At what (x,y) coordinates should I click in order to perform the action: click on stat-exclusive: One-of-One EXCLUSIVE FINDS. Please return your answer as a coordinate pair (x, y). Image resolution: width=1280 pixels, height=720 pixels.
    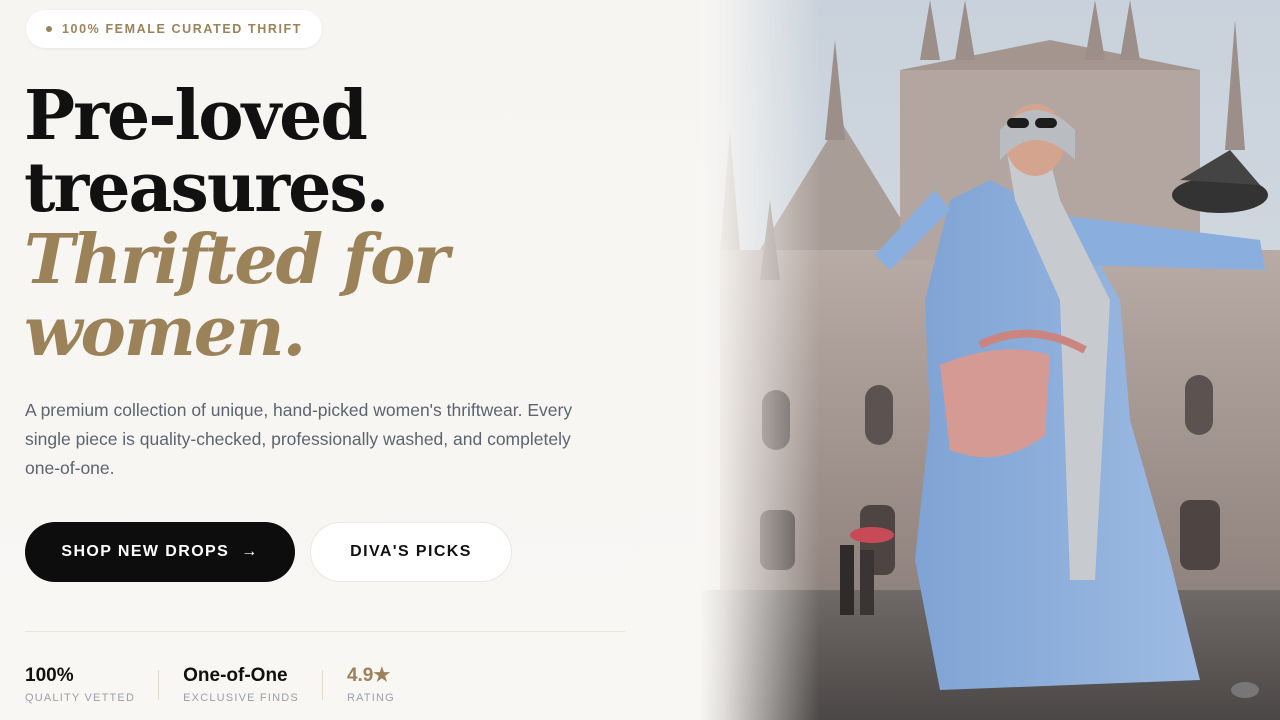
    Looking at the image, I should click on (253, 684).